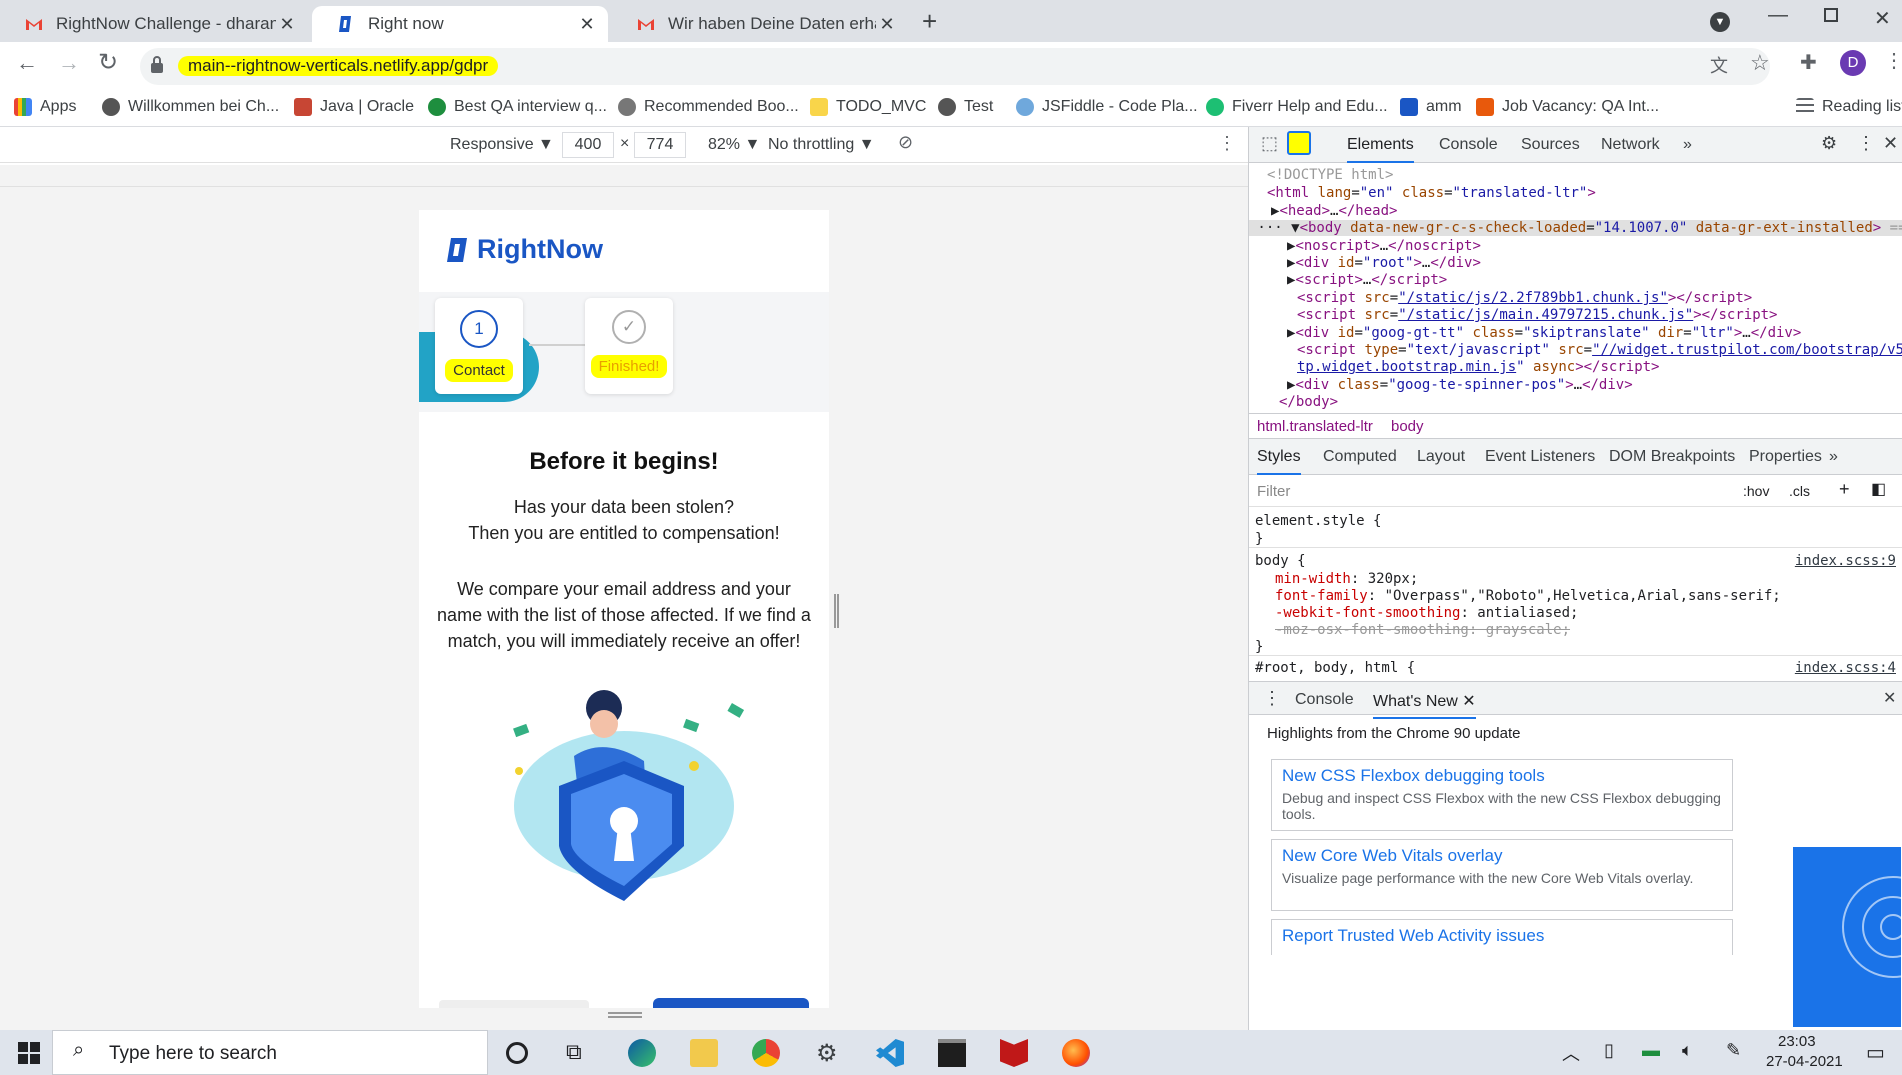 The image size is (1902, 1075). I want to click on chrome-icon, so click(766, 1053).